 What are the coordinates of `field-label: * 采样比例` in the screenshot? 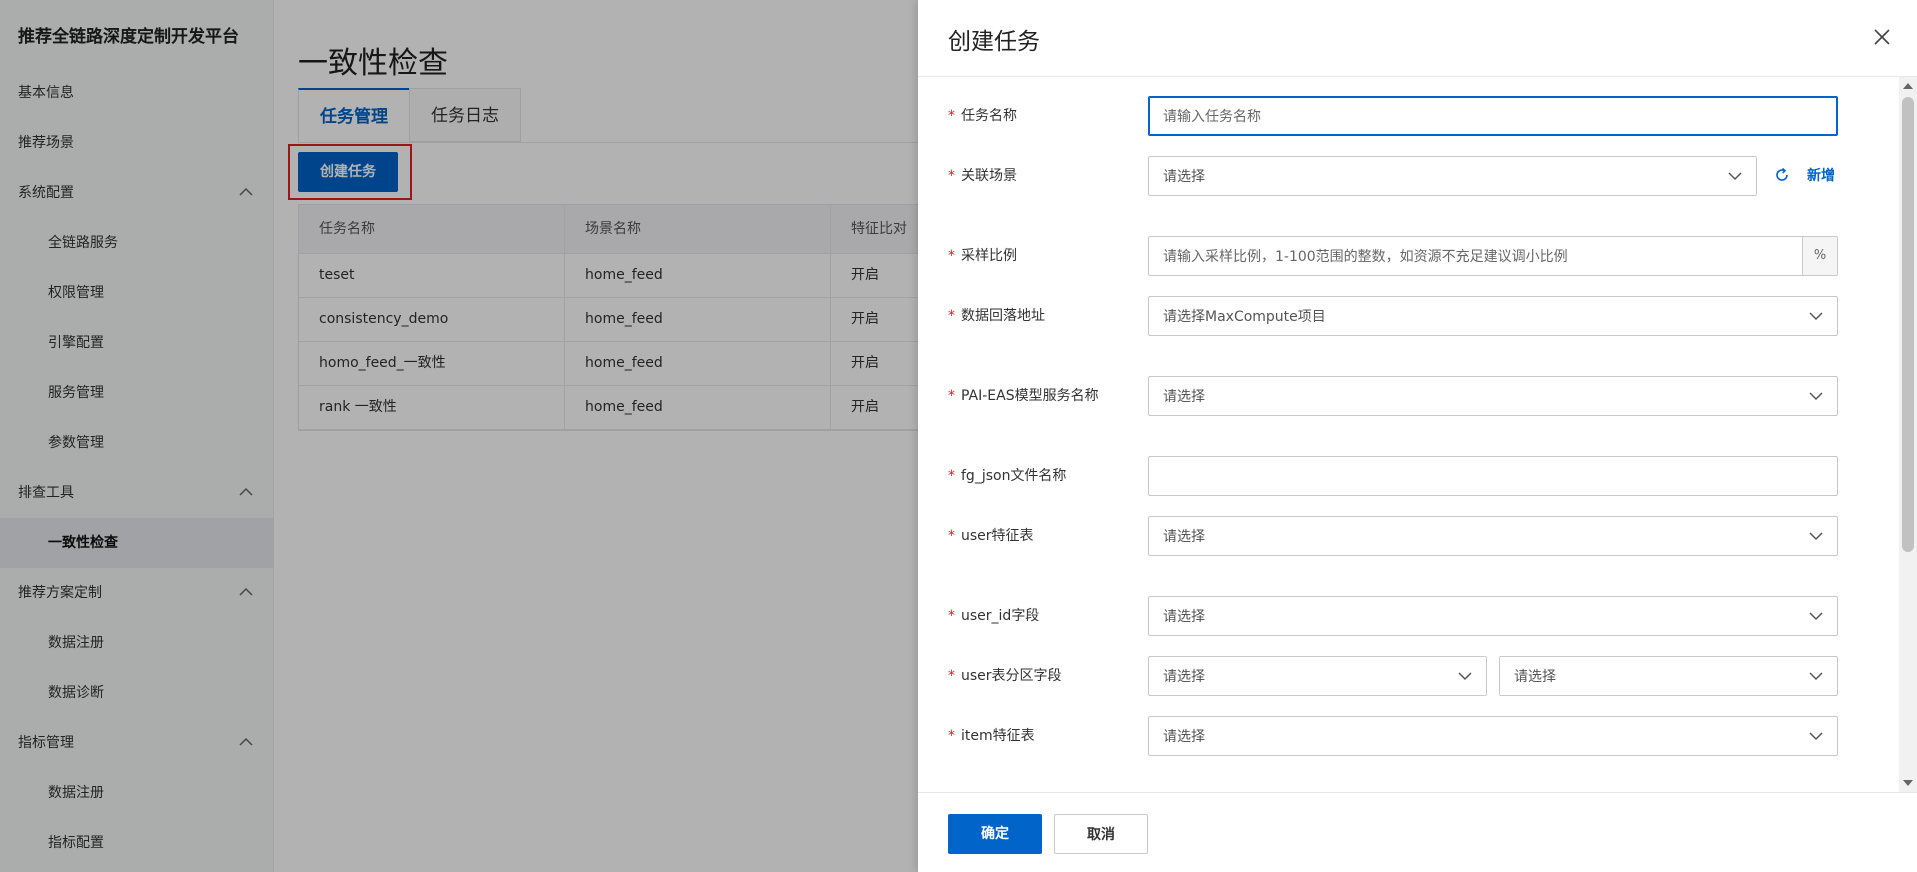 It's located at (982, 256).